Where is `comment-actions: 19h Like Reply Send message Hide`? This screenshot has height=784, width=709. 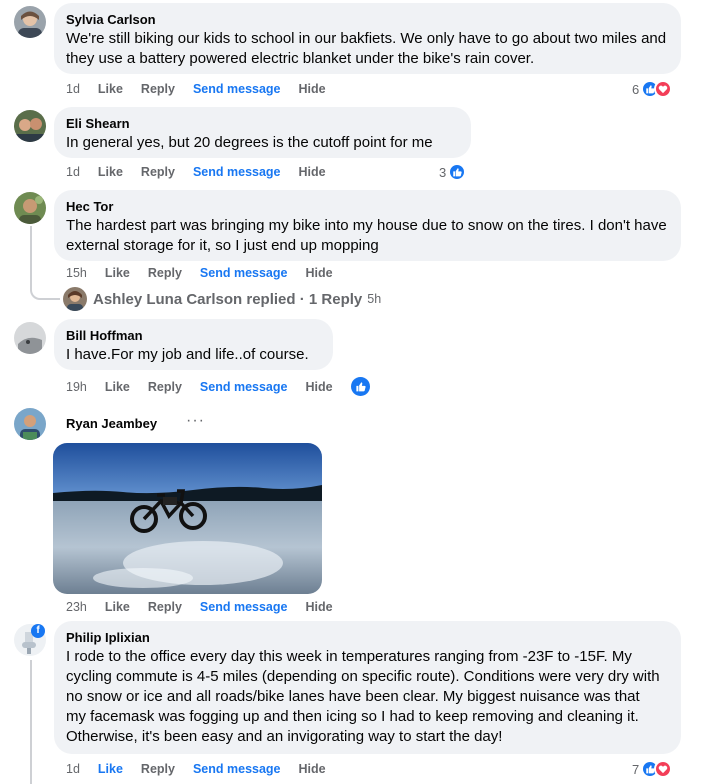
comment-actions: 19h Like Reply Send message Hide is located at coordinates (208, 387).